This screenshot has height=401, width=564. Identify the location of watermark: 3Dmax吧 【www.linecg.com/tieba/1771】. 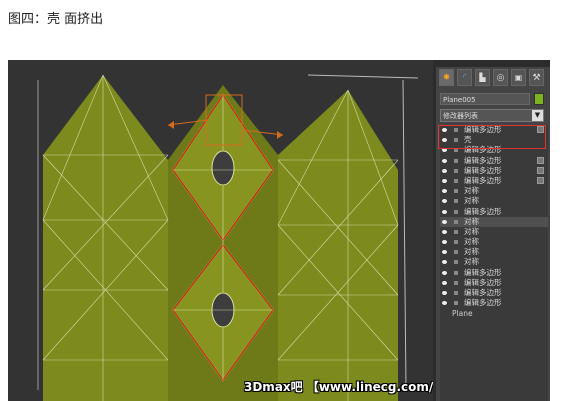
(338, 387).